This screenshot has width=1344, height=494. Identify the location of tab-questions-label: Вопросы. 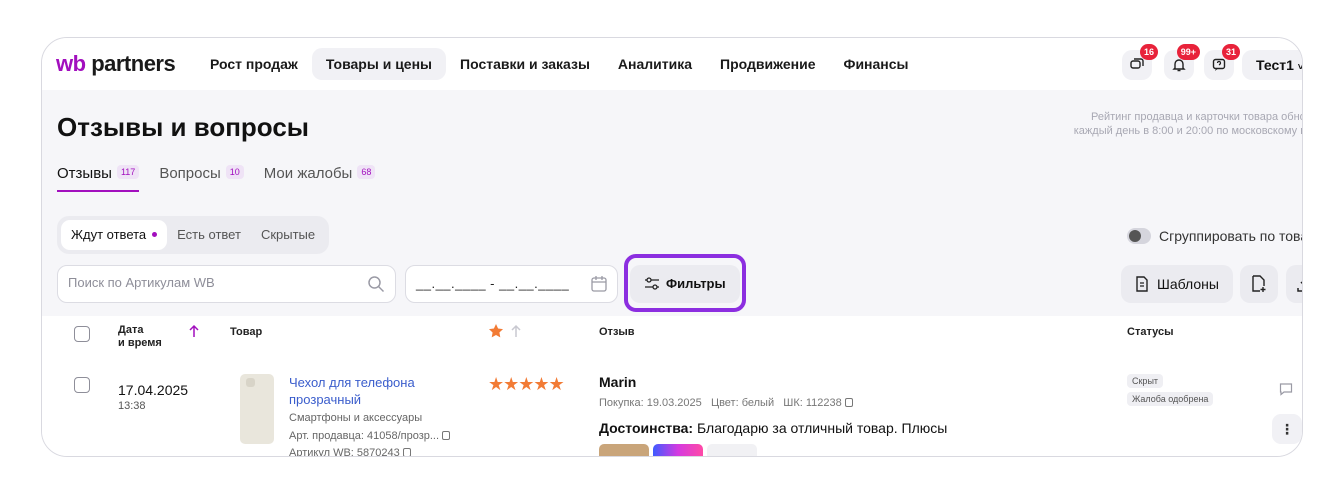
(190, 173).